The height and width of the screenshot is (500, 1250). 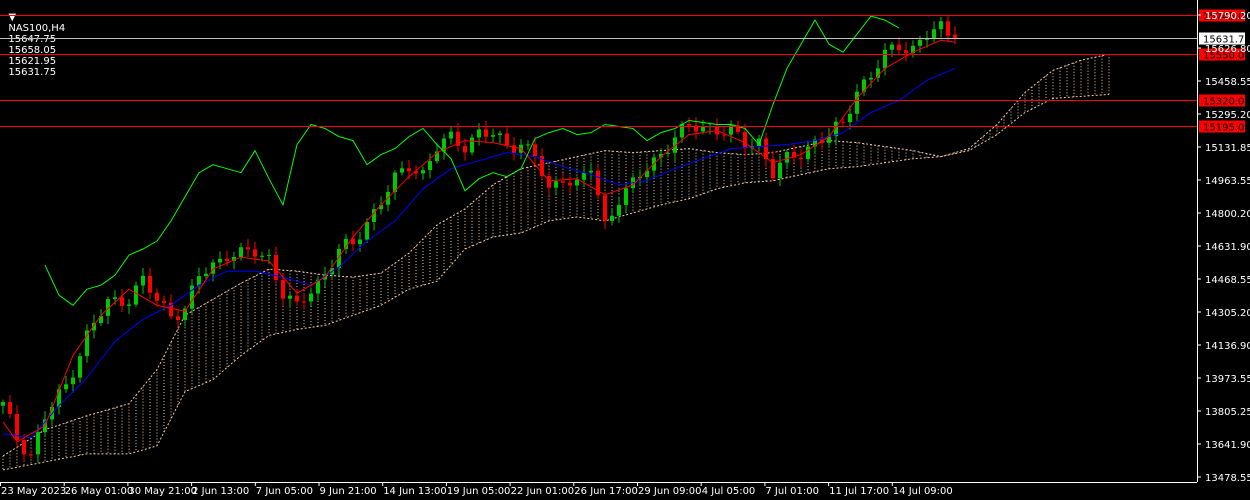 I want to click on y-tick-label: 14800.20, so click(x=1227, y=214).